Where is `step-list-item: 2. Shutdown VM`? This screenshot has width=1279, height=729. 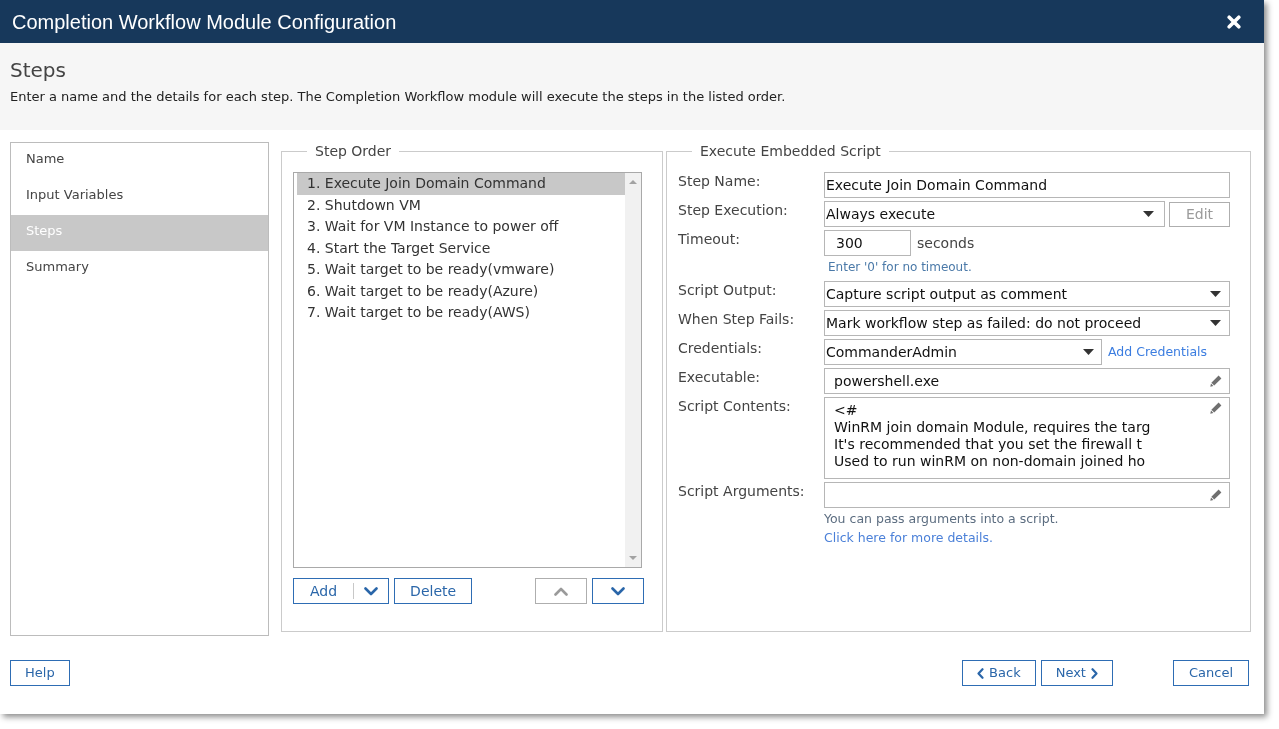
step-list-item: 2. Shutdown VM is located at coordinates (461, 205).